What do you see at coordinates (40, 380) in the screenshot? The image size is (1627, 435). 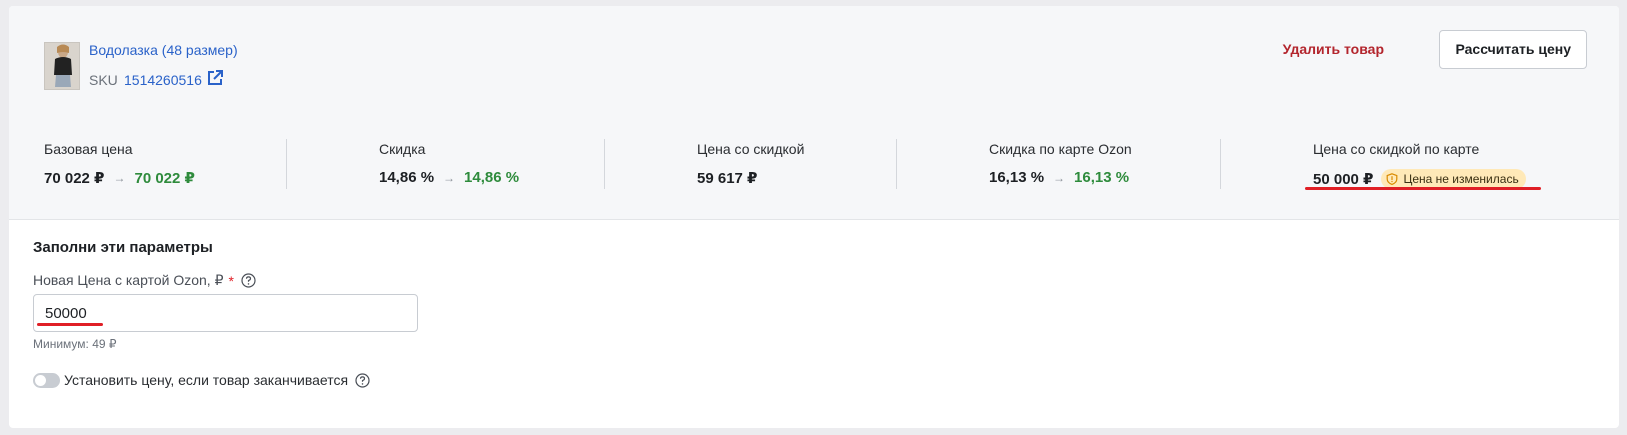 I see `toggle-knob` at bounding box center [40, 380].